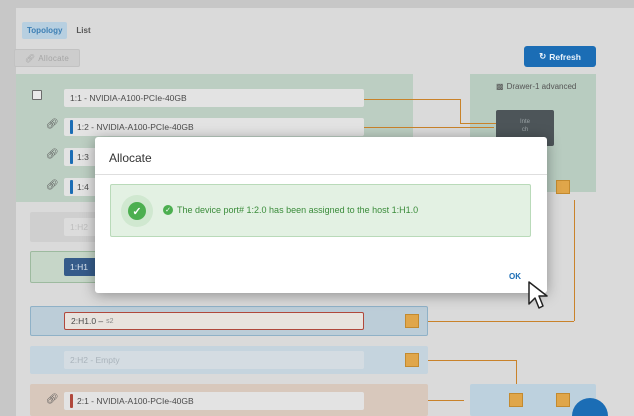 Image resolution: width=634 pixels, height=416 pixels. What do you see at coordinates (321, 174) in the screenshot?
I see `divider` at bounding box center [321, 174].